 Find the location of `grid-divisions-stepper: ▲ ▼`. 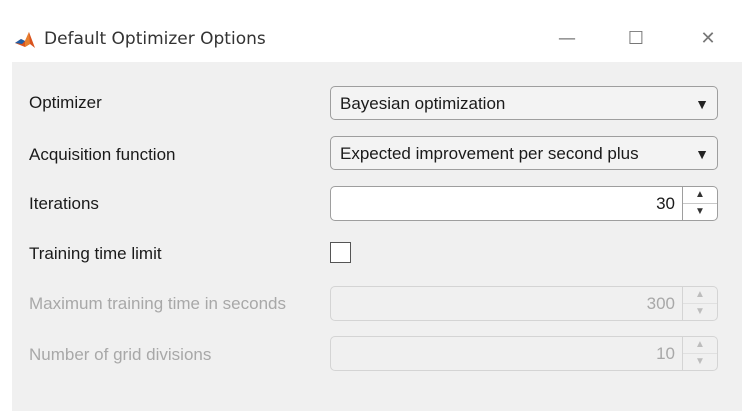

grid-divisions-stepper: ▲ ▼ is located at coordinates (699, 353).